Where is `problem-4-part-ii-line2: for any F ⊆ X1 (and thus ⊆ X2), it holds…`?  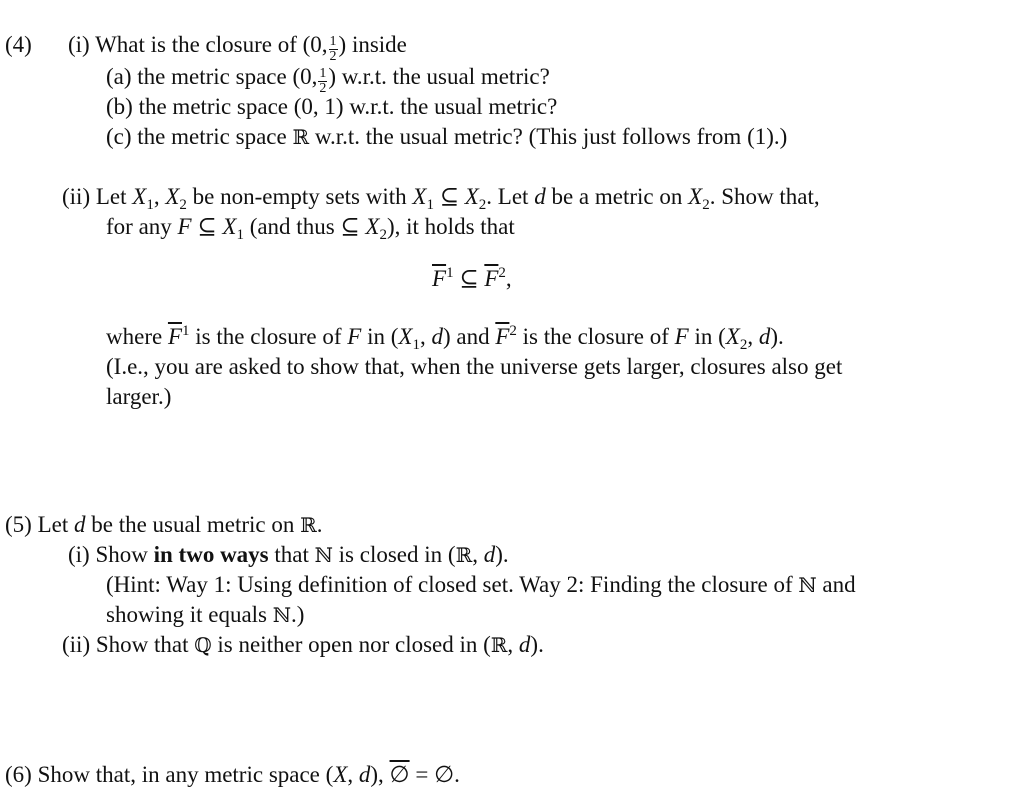 problem-4-part-ii-line2: for any F ⊆ X1 (and thus ⊆ X2), it holds… is located at coordinates (310, 227).